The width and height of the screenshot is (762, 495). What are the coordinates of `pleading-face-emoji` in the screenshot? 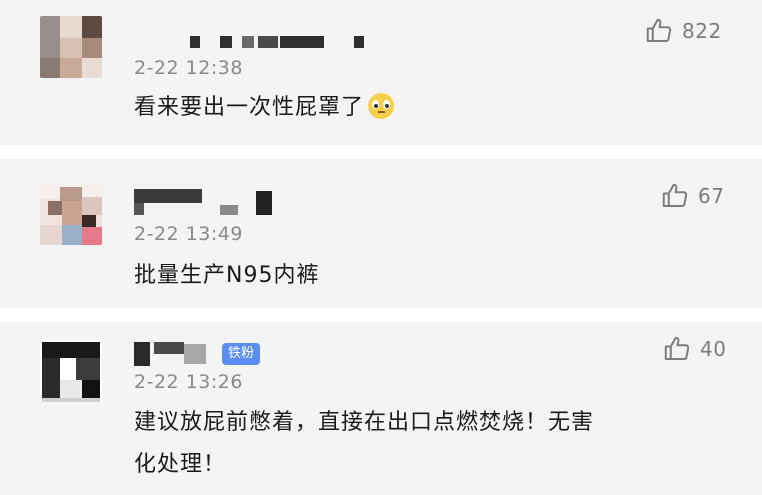 It's located at (381, 106).